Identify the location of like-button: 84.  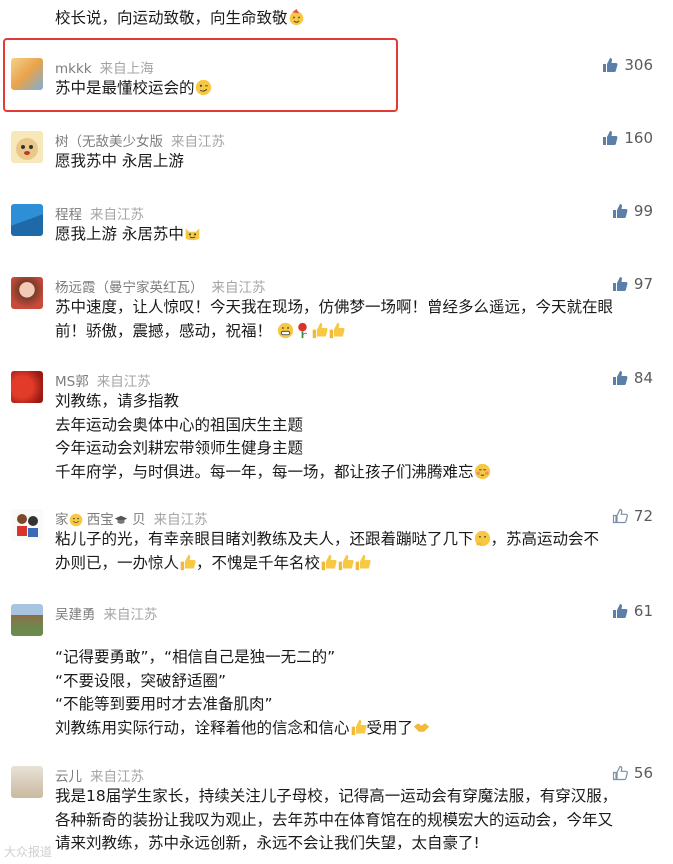
(632, 378).